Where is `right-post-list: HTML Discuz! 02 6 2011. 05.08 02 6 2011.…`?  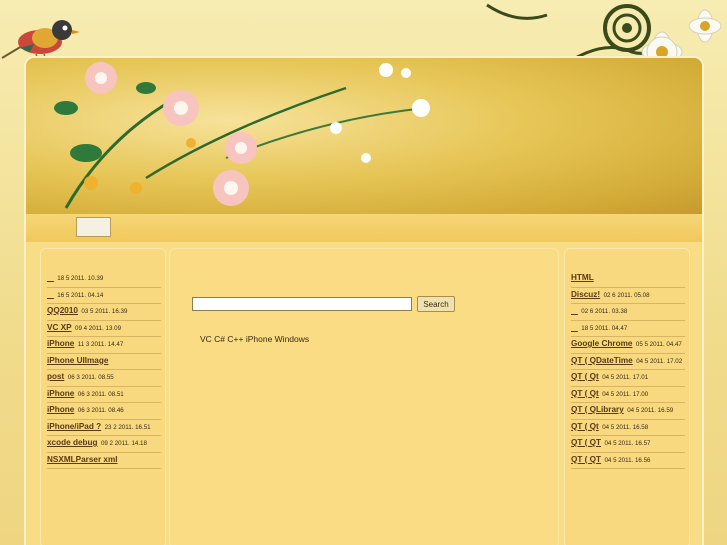
right-post-list: HTML Discuz! 02 6 2011. 05.08 02 6 2011.… is located at coordinates (628, 370).